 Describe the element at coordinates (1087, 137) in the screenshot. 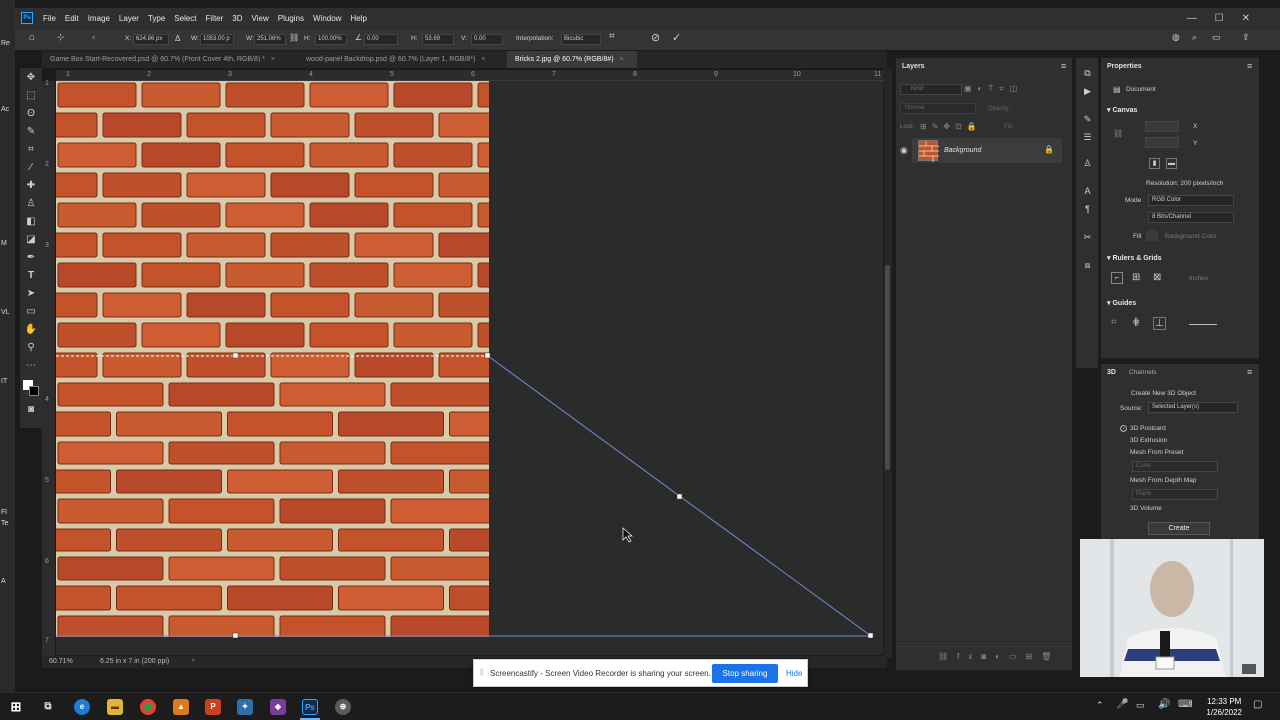

I see `adjustments-icon: ☰` at that location.